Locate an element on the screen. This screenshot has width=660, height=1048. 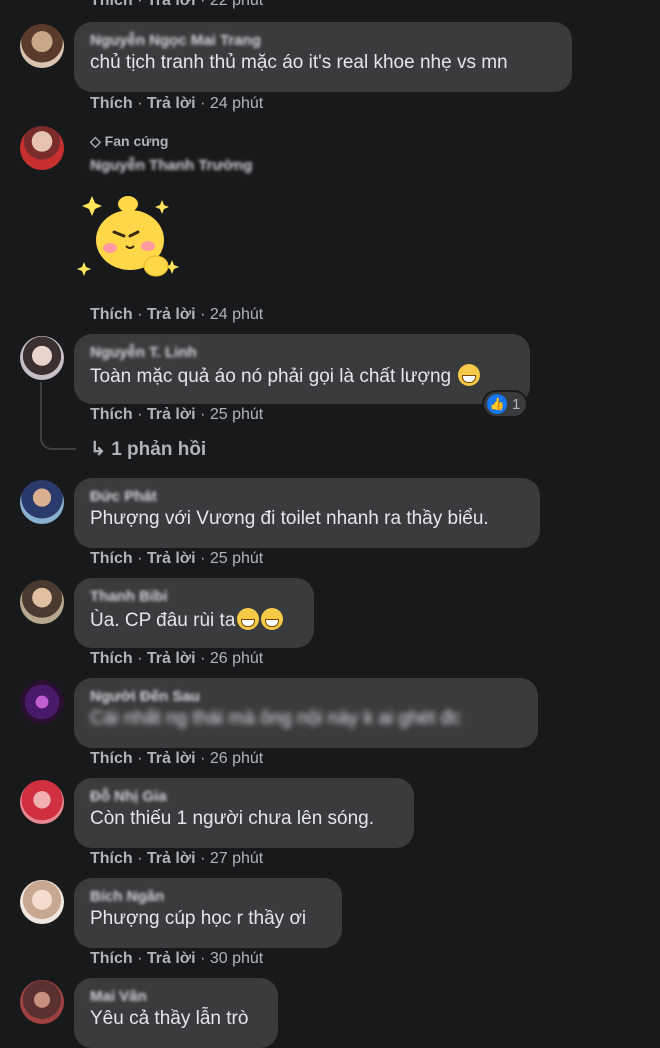
comment-text: Phượng cúp học r thầy ơi is located at coordinates (198, 918).